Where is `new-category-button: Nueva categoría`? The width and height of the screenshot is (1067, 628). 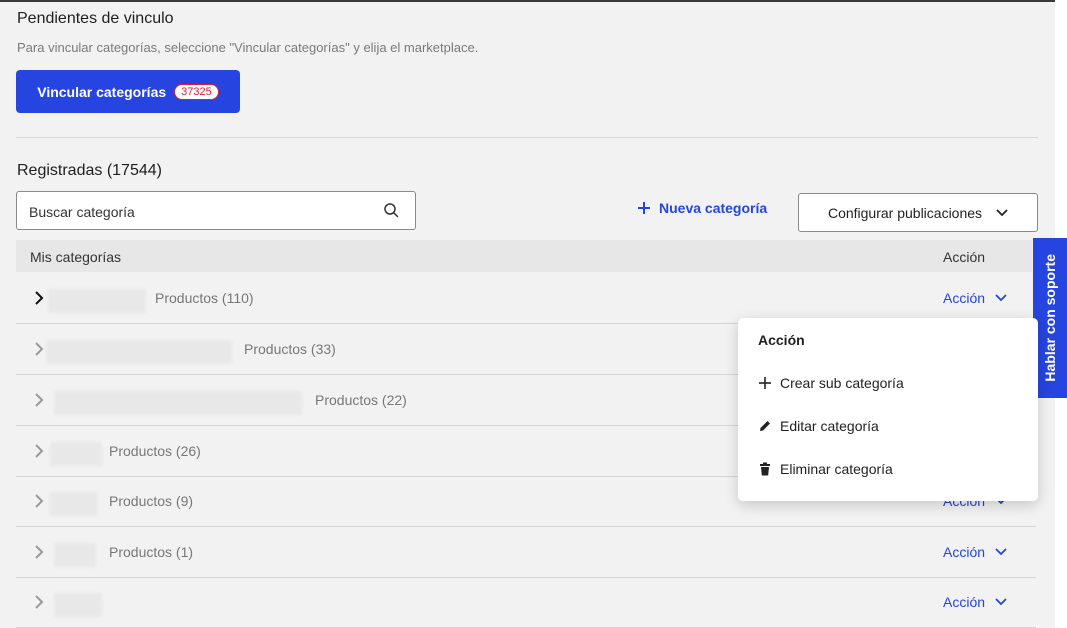 new-category-button: Nueva categoría is located at coordinates (702, 208).